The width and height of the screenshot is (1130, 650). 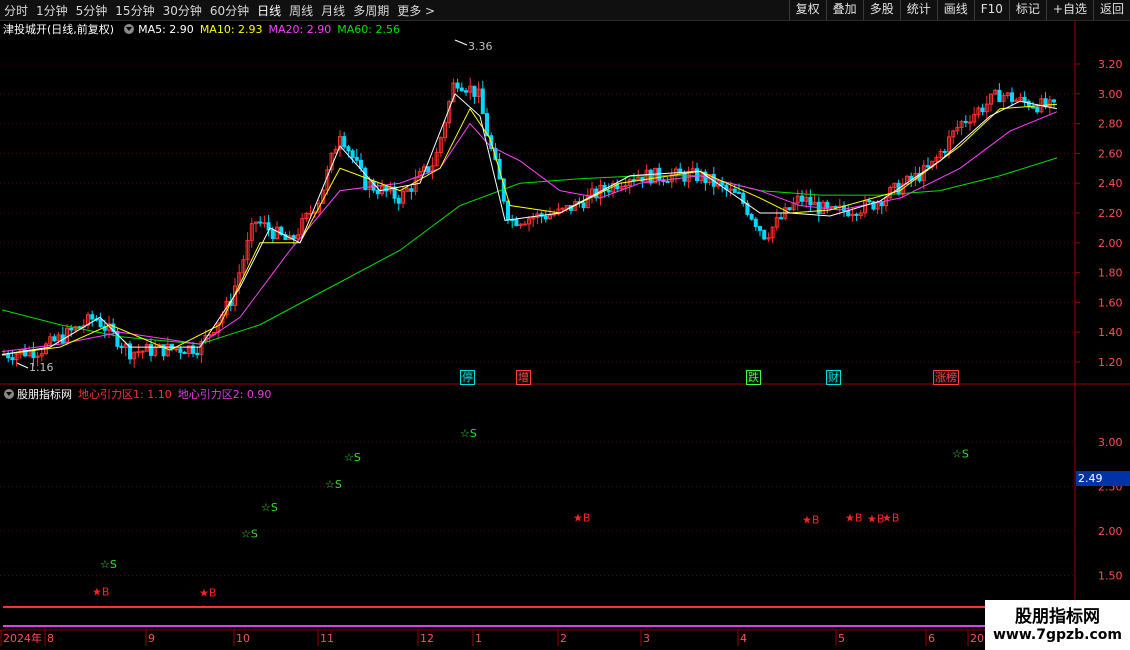 What do you see at coordinates (977, 638) in the screenshot?
I see `time-axis-label: 20` at bounding box center [977, 638].